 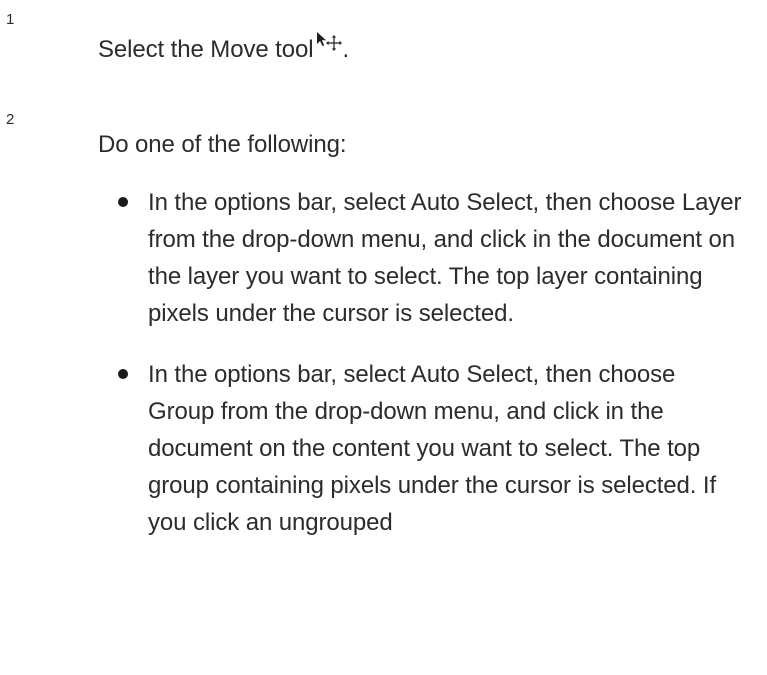 I want to click on step-instruction-text: Select the Move tool, so click(x=206, y=49).